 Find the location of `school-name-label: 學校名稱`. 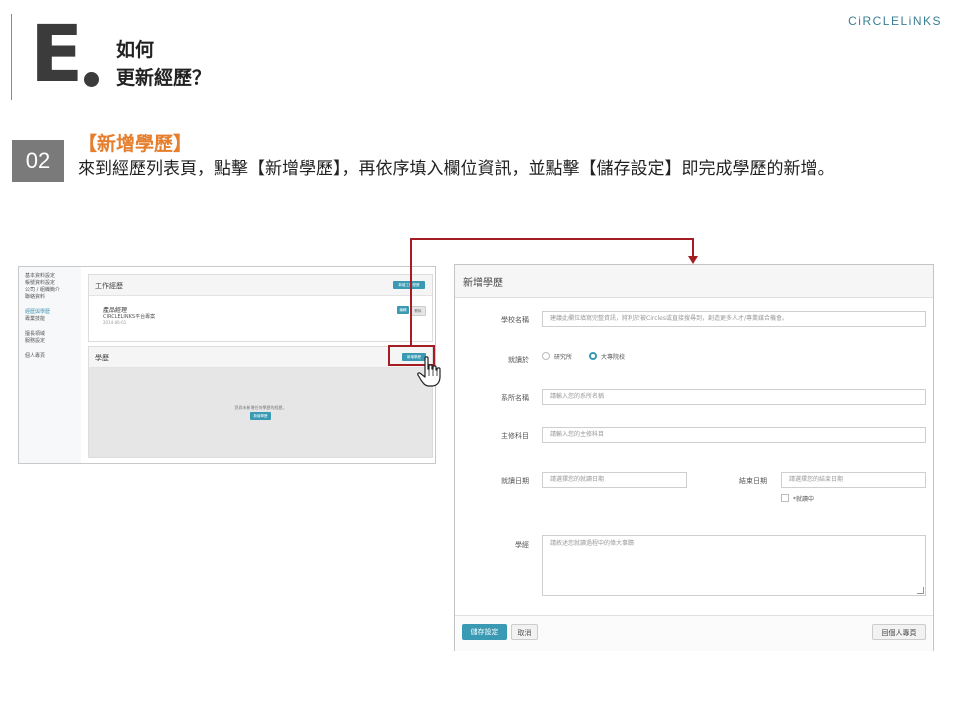

school-name-label: 學校名稱 is located at coordinates (515, 320).